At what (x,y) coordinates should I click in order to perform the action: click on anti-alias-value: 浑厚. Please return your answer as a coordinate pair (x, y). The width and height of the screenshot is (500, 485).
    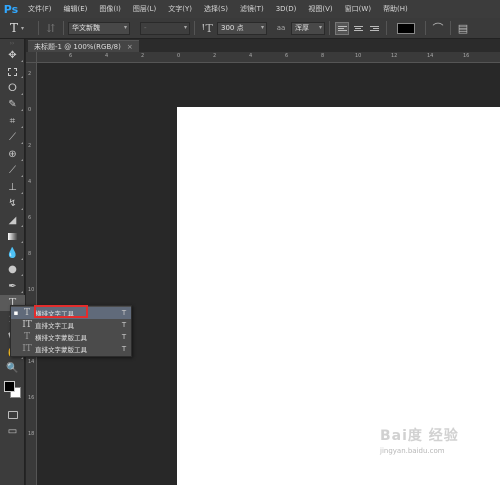
    Looking at the image, I should click on (302, 28).